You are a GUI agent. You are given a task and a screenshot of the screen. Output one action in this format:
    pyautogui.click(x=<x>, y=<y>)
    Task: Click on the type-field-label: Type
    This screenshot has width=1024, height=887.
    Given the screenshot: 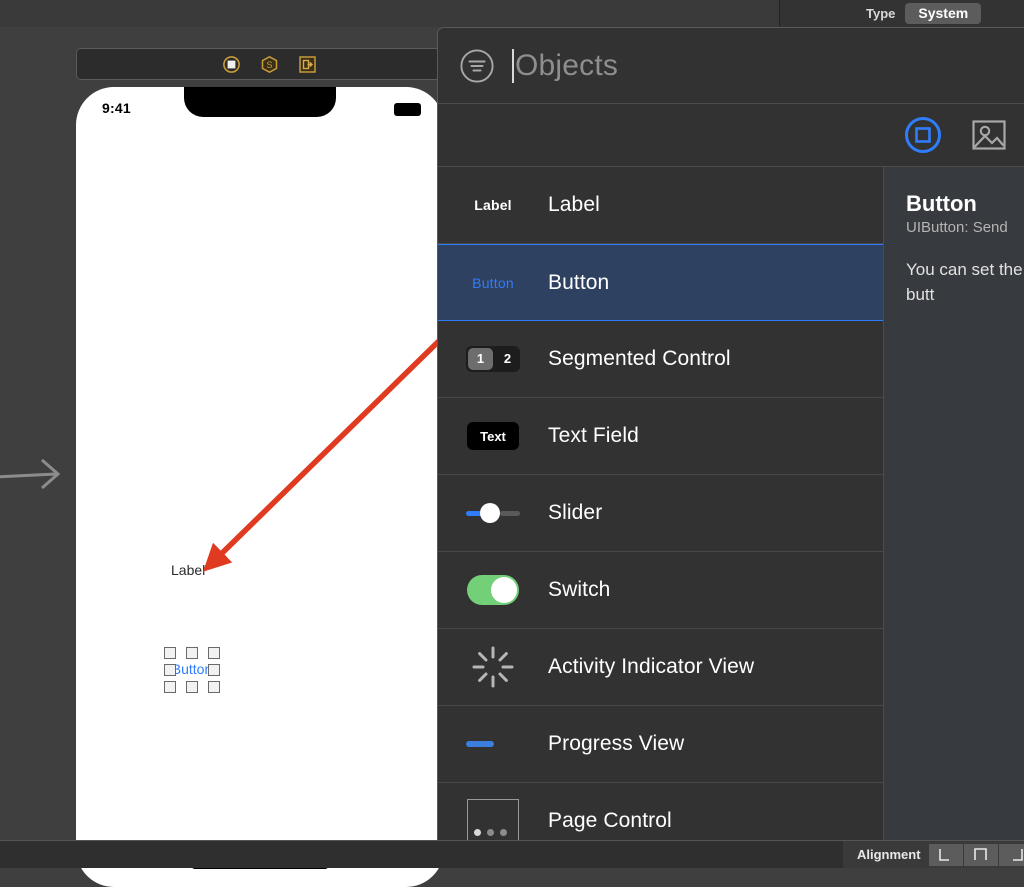 What is the action you would take?
    pyautogui.click(x=881, y=13)
    